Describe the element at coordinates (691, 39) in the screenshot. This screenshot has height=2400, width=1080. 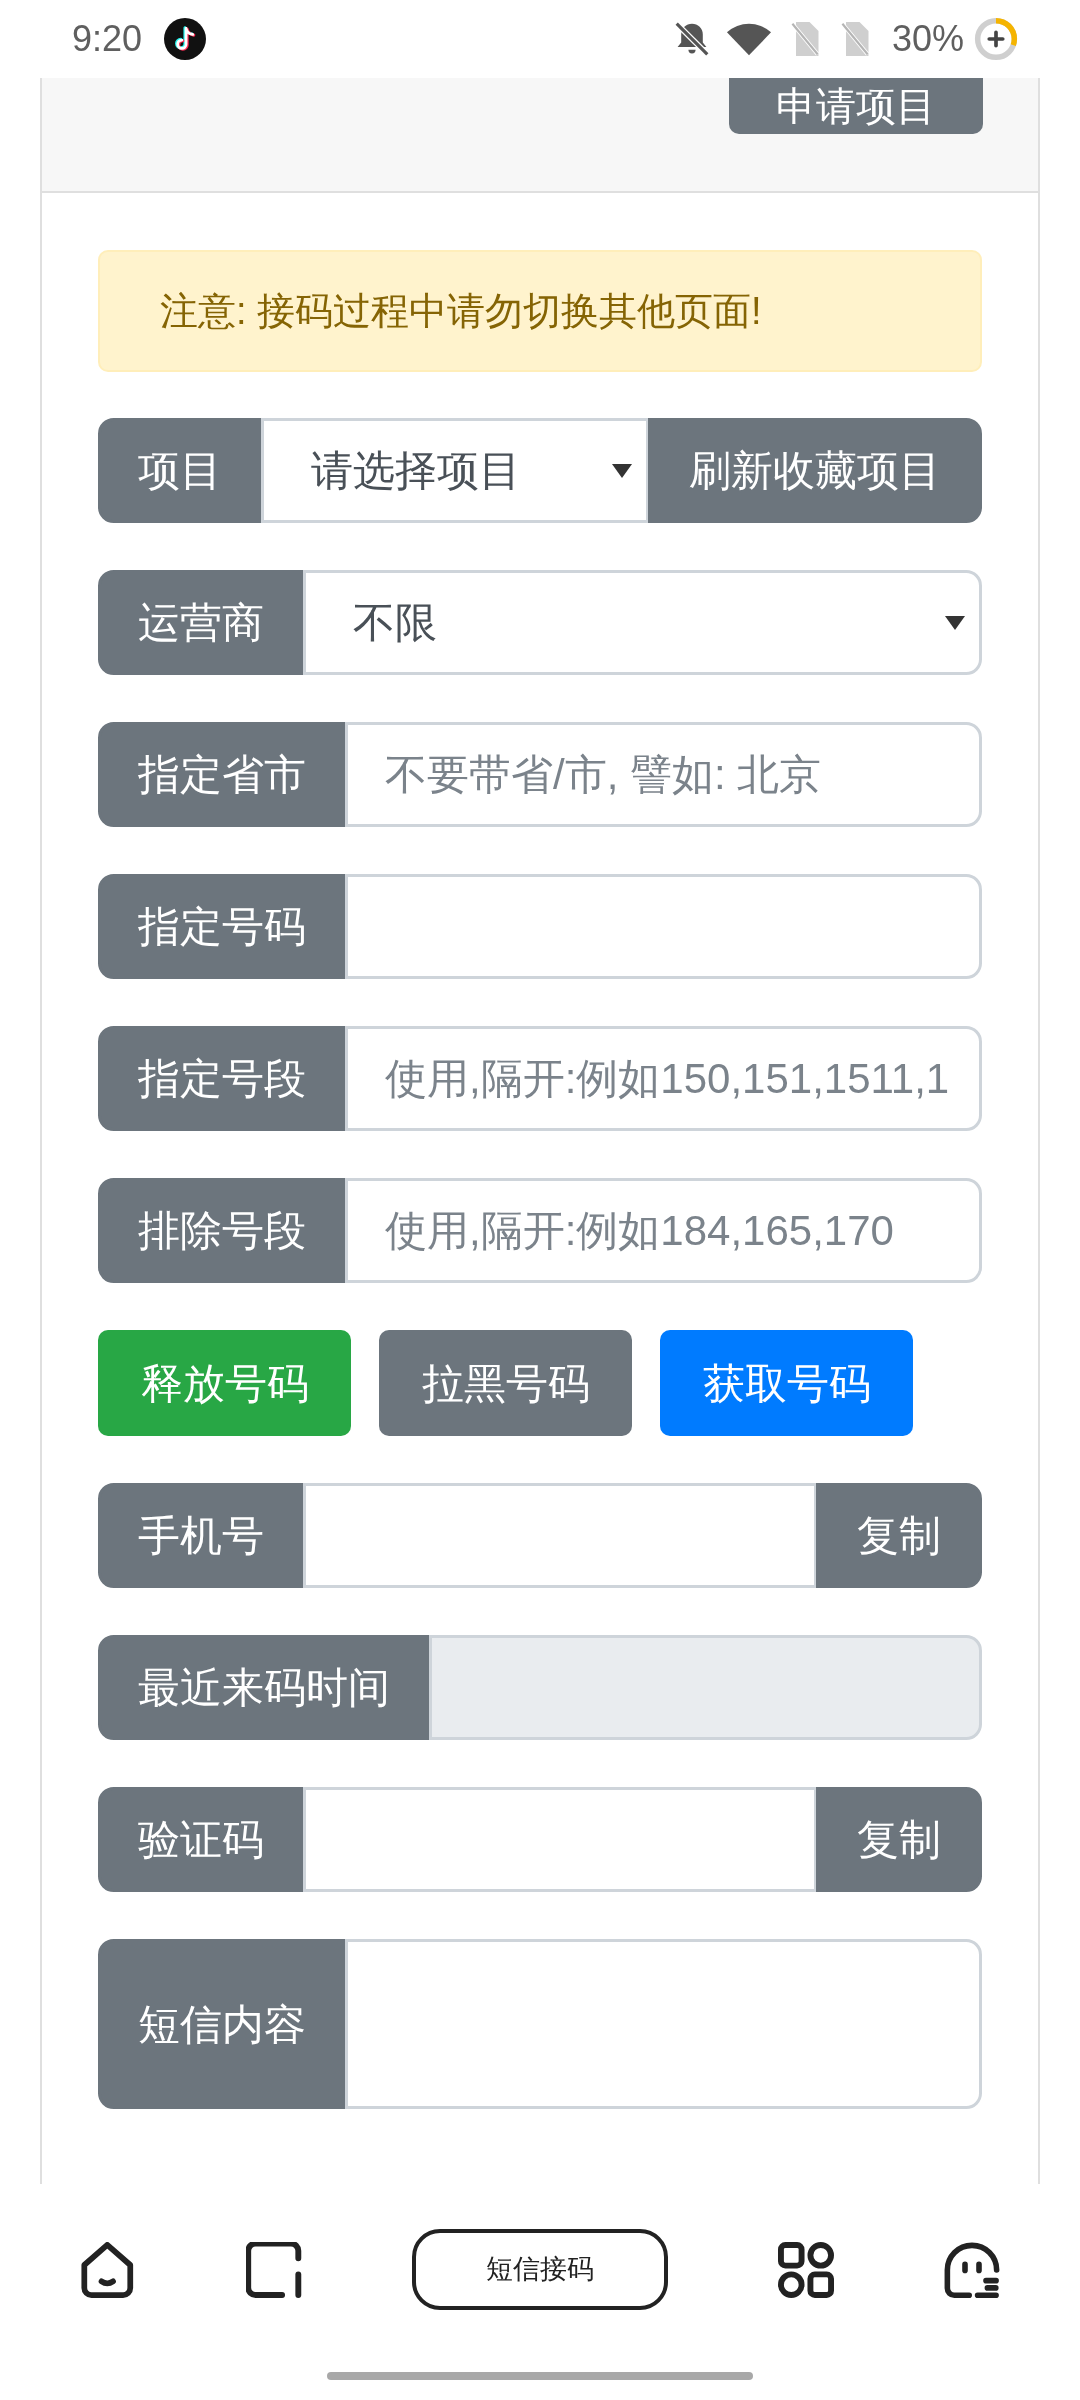
I see `bell-off-icon` at that location.